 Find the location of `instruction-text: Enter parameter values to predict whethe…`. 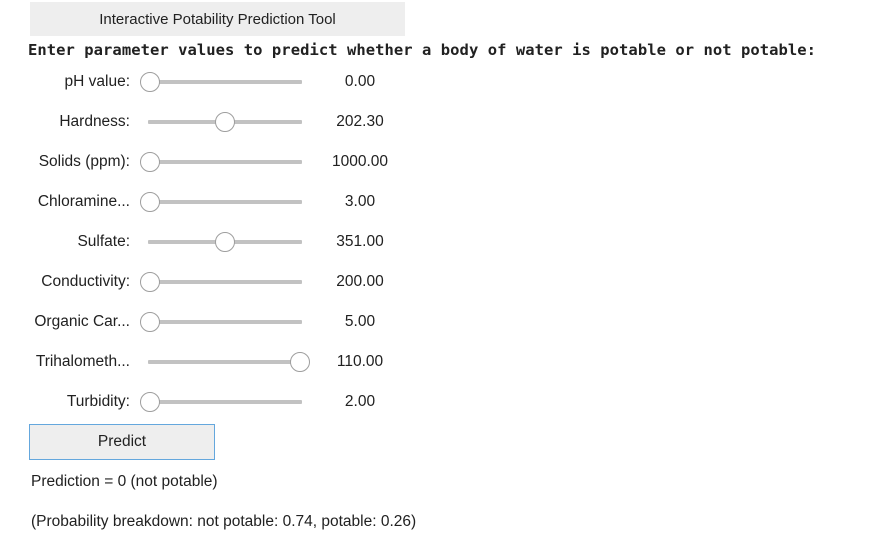

instruction-text: Enter parameter values to predict whethe… is located at coordinates (422, 50).